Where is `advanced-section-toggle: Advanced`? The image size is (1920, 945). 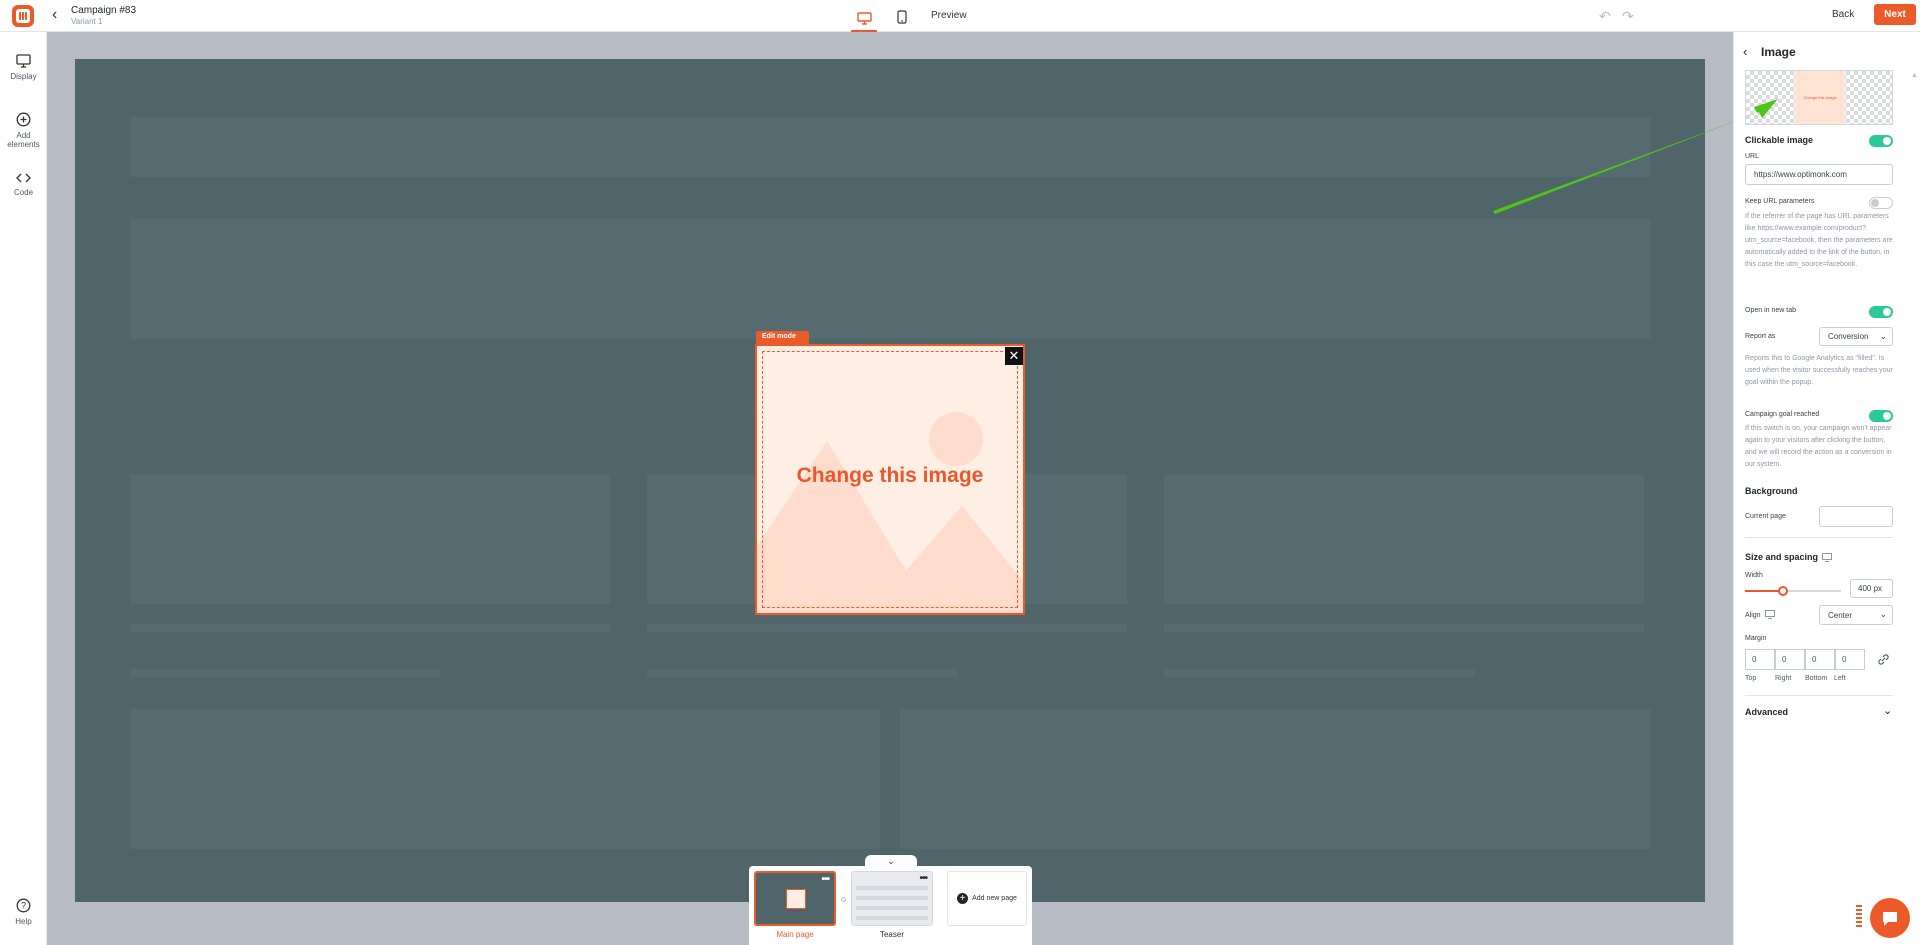
advanced-section-toggle: Advanced is located at coordinates (1766, 712).